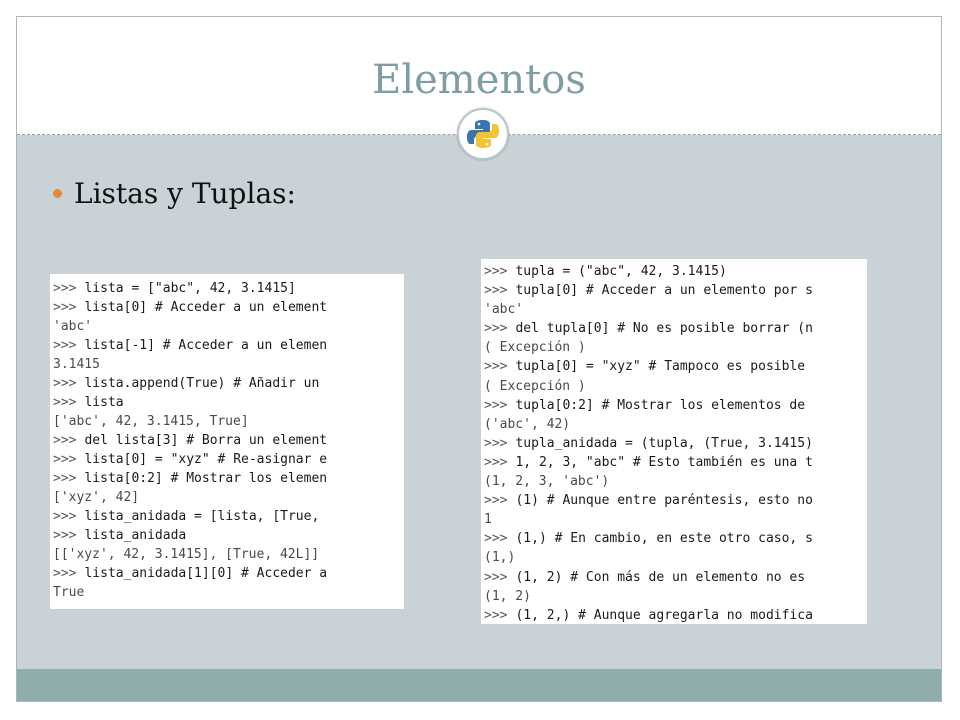  Describe the element at coordinates (660, 367) in the screenshot. I see `code-command: tupla[0] = "xyz" # Tampoco es posible` at that location.